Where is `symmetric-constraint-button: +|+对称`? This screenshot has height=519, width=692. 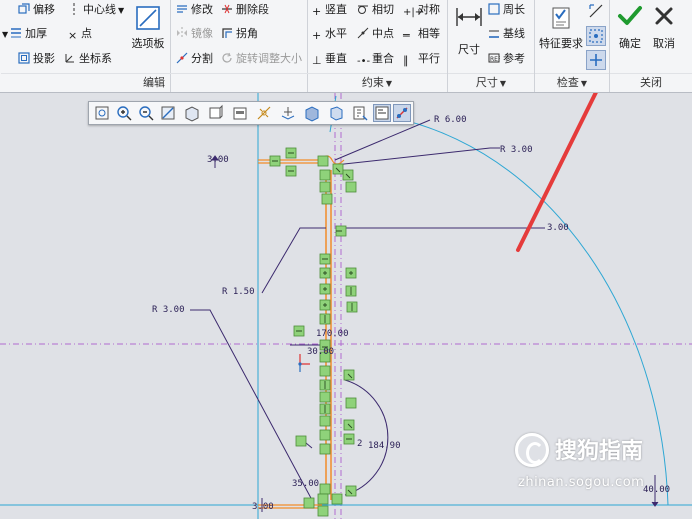
symmetric-constraint-button: +|+对称 is located at coordinates (421, 10).